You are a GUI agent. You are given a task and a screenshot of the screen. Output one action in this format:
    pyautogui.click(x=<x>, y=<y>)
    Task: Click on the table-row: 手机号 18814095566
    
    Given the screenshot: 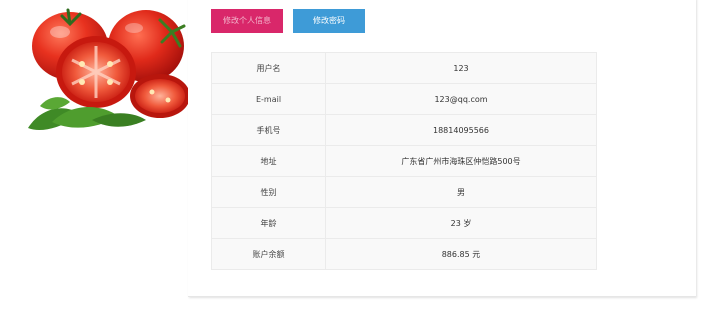 What is the action you would take?
    pyautogui.click(x=404, y=130)
    